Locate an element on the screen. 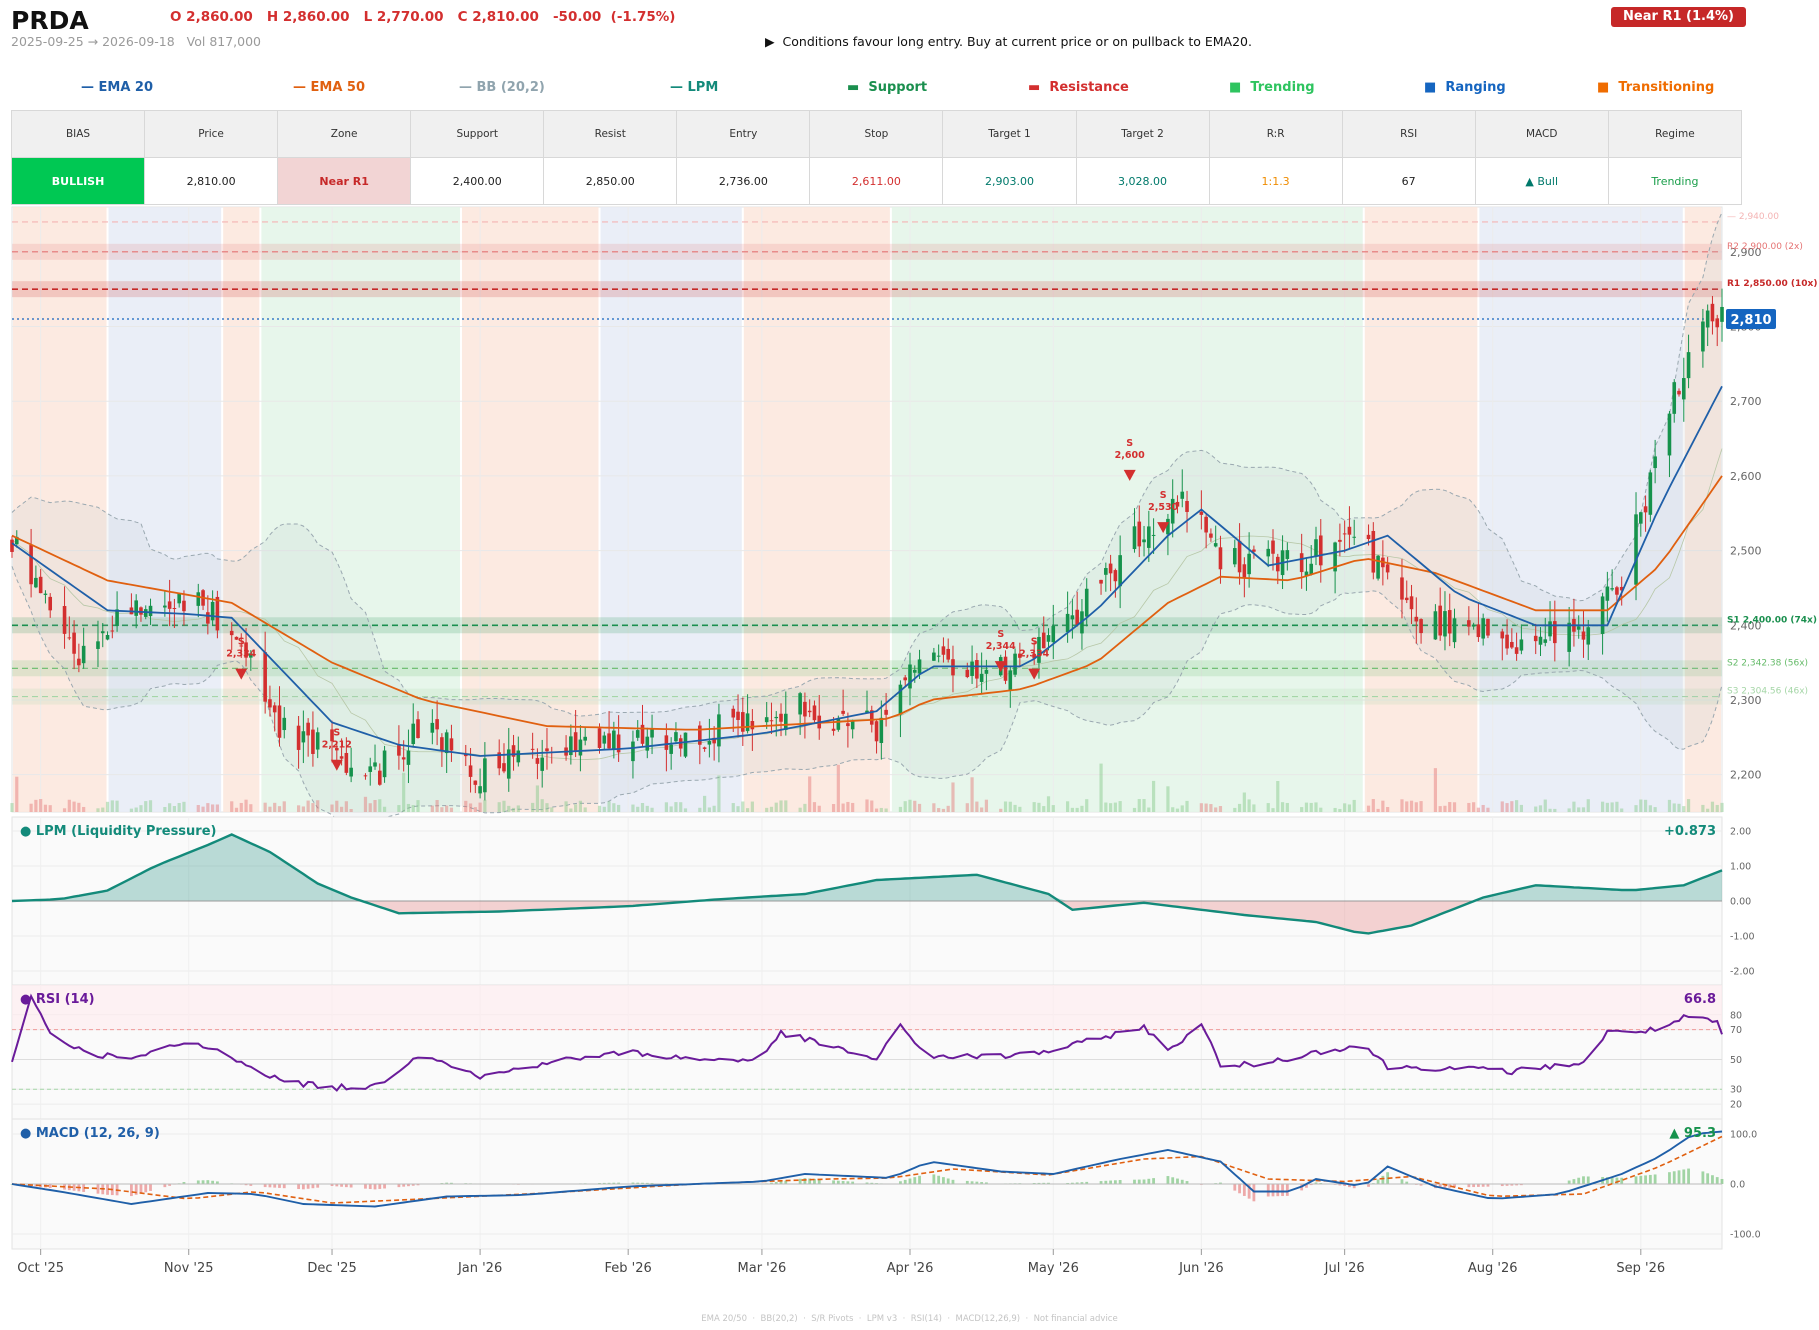 Image resolution: width=1819 pixels, height=1330 pixels. x-axis-label: Jul '26 is located at coordinates (1344, 1268).